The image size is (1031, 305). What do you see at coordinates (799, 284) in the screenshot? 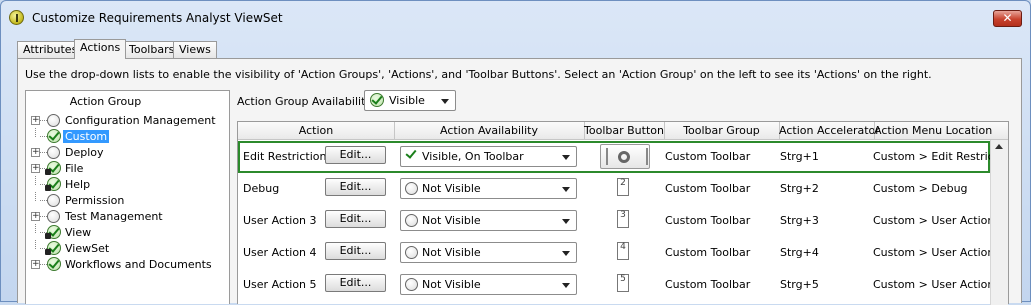
I see `action-accelerator: Strg+5` at bounding box center [799, 284].